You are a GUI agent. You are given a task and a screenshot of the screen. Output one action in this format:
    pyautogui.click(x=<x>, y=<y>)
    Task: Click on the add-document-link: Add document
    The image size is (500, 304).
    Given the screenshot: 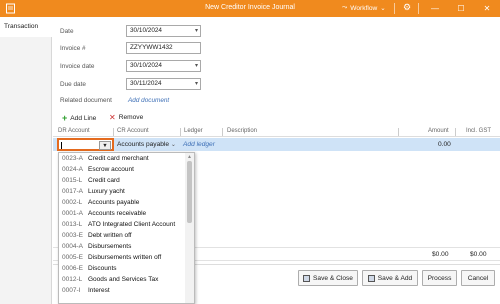 What is the action you would take?
    pyautogui.click(x=148, y=100)
    